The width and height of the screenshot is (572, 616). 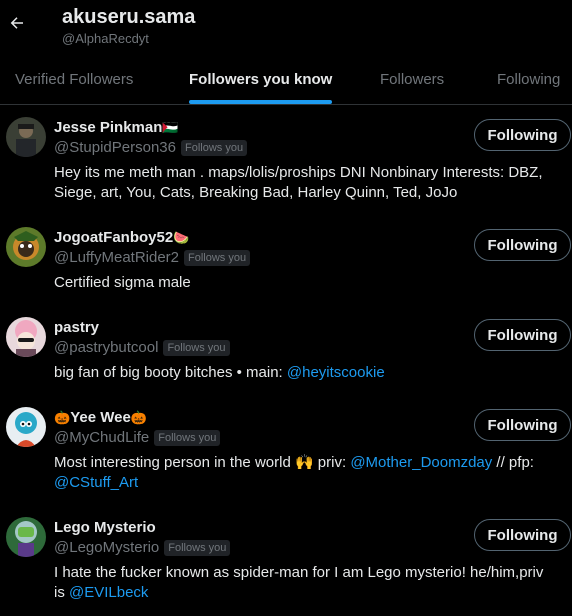 I want to click on display-name-text: Lego Mysterio, so click(x=105, y=527).